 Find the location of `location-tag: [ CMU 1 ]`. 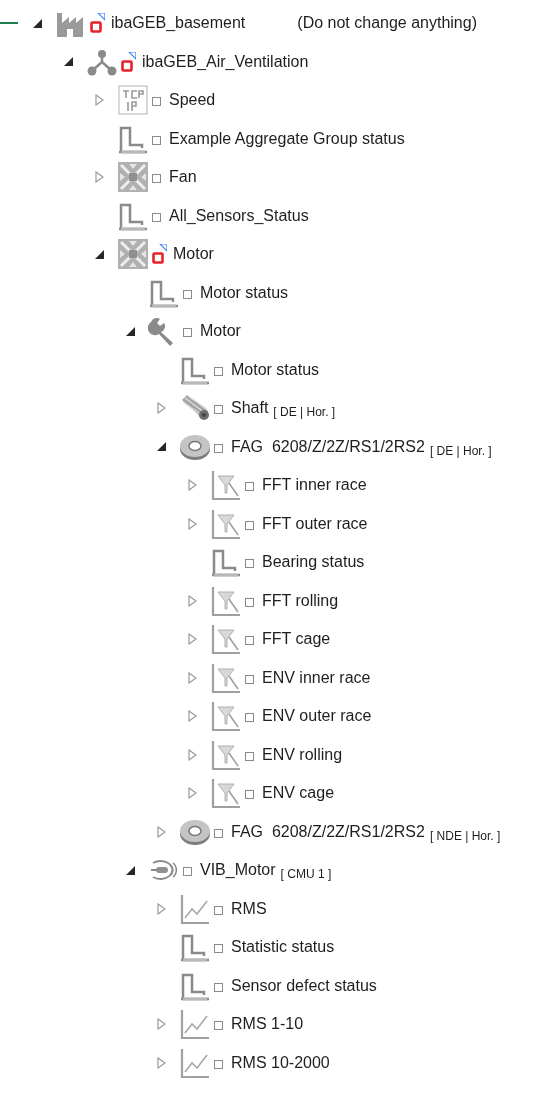

location-tag: [ CMU 1 ] is located at coordinates (306, 874).